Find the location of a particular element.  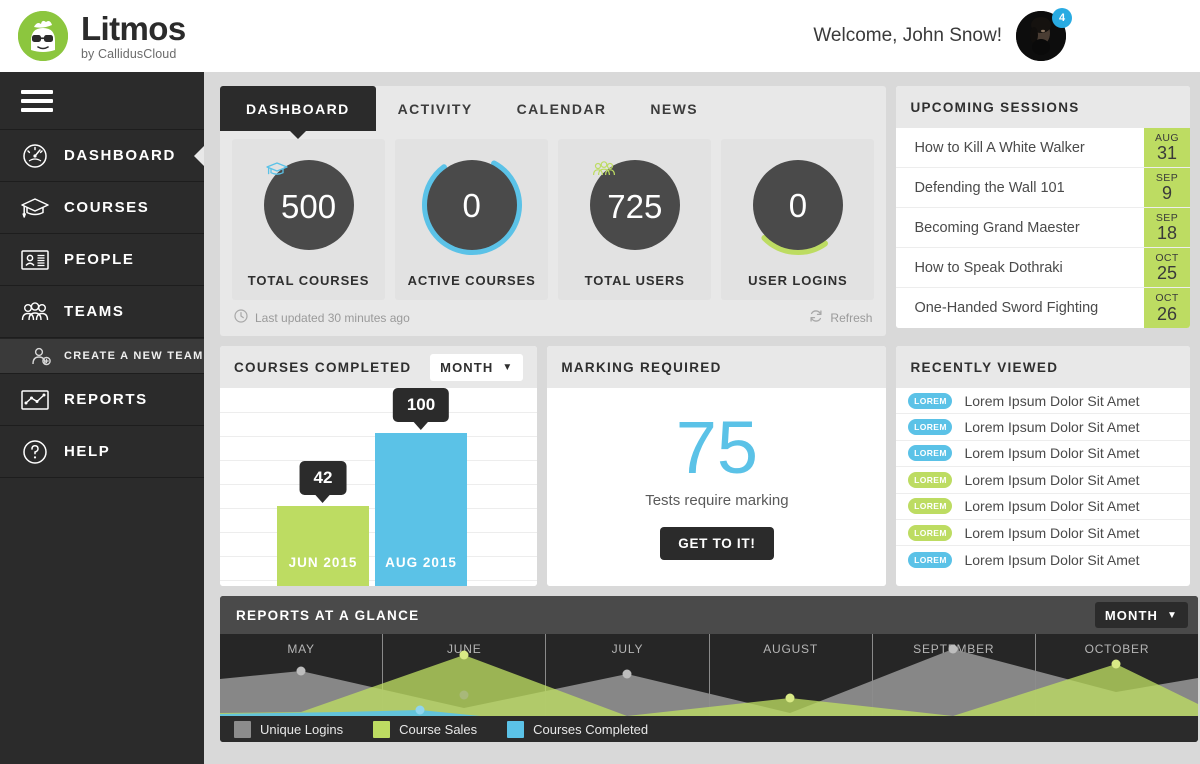

area-chart: MAY JUNE JULY AUGUST SEPTEMBER OCTOBER is located at coordinates (709, 675).